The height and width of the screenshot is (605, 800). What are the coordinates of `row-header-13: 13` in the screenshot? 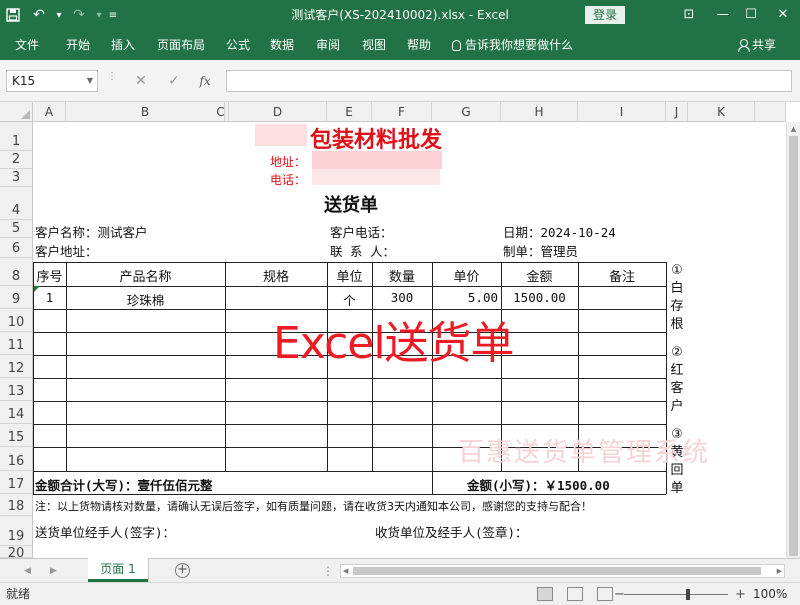 It's located at (16, 389).